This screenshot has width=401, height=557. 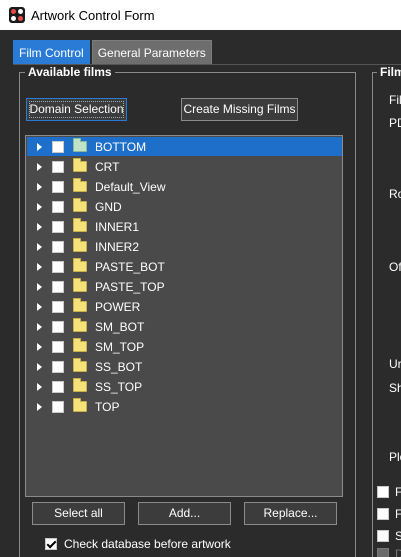 I want to click on rotation-label: Ro, so click(x=395, y=194).